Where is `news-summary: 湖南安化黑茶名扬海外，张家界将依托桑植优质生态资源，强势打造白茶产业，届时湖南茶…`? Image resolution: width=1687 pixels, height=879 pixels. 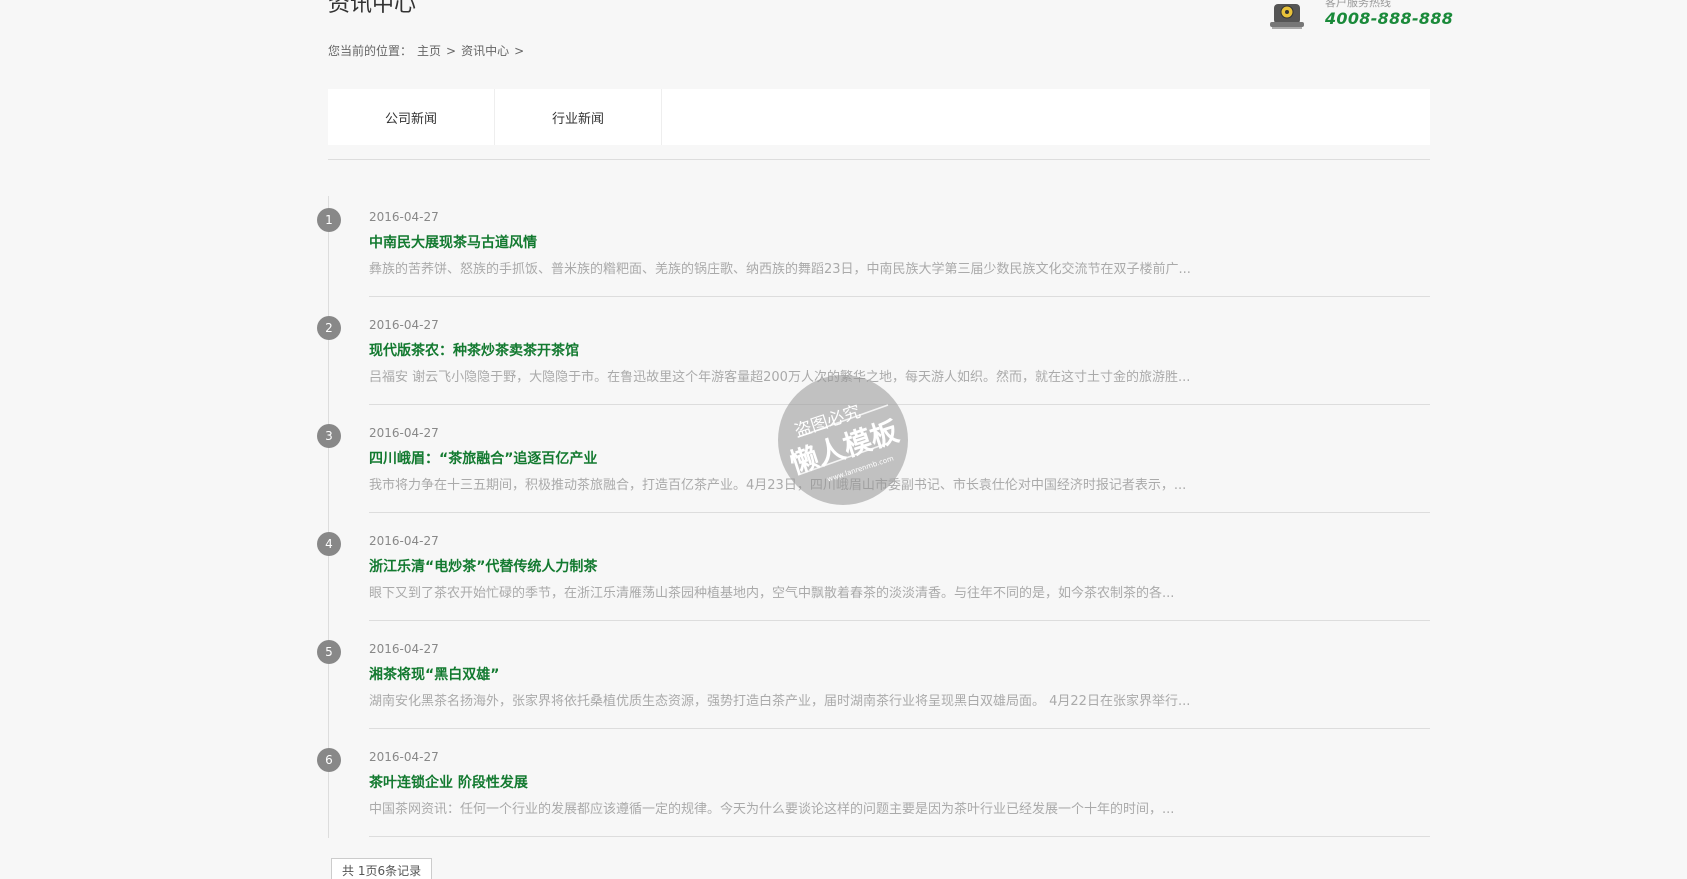
news-summary: 湖南安化黑茶名扬海外，张家界将依托桑植优质生态资源，强势打造白茶产业，届时湖南茶… is located at coordinates (780, 701).